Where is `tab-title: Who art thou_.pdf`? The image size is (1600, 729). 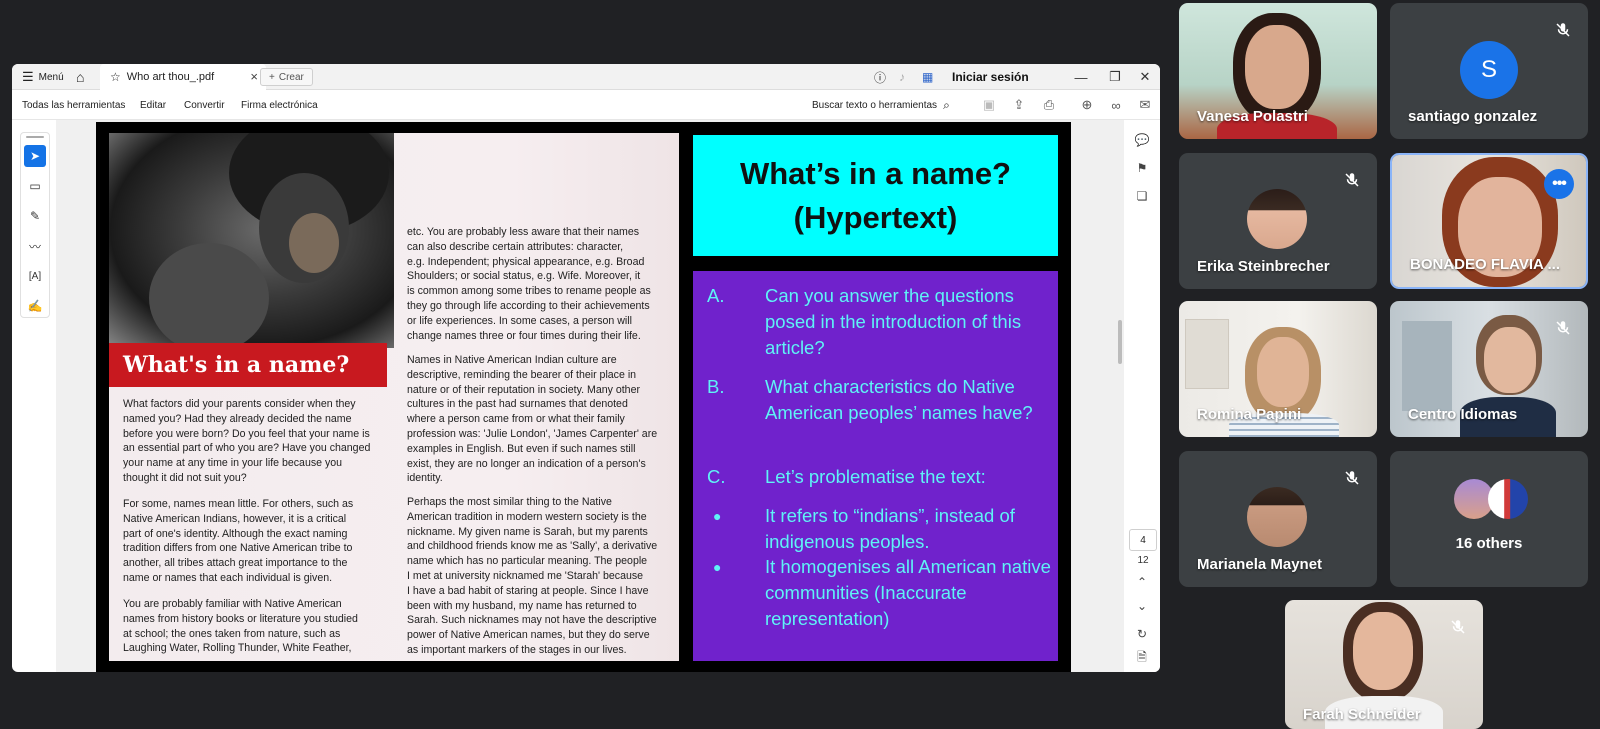 tab-title: Who art thou_.pdf is located at coordinates (170, 77).